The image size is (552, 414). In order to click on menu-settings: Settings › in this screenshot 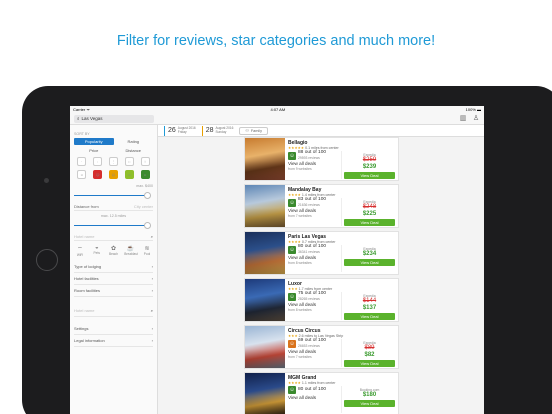, I will do `click(113, 329)`.